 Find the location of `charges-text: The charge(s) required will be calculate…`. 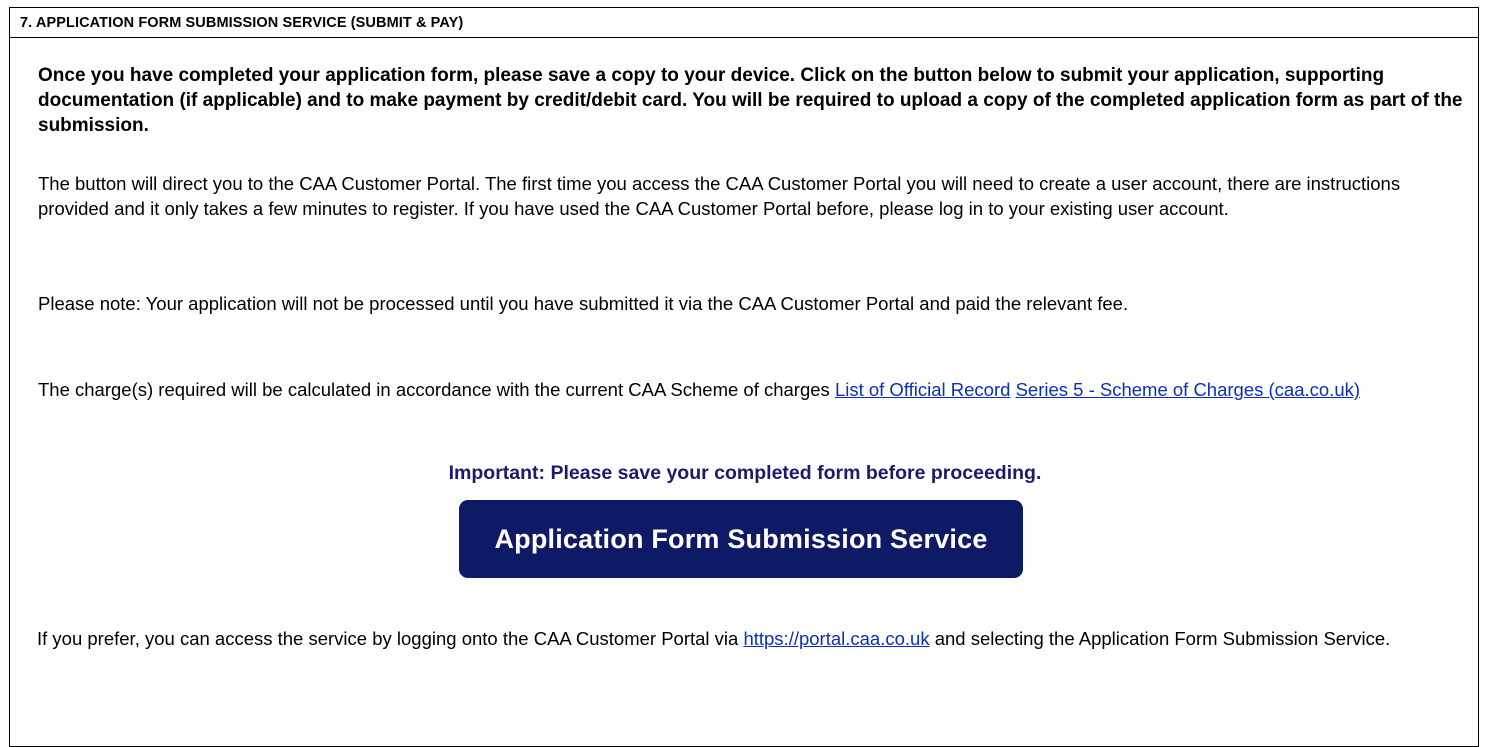

charges-text: The charge(s) required will be calculate… is located at coordinates (436, 389).